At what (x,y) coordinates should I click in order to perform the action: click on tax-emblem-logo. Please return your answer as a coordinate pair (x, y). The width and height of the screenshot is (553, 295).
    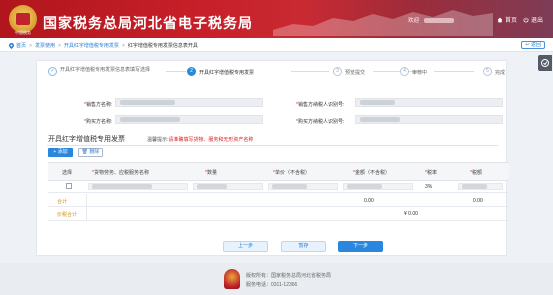
    Looking at the image, I should click on (23, 19).